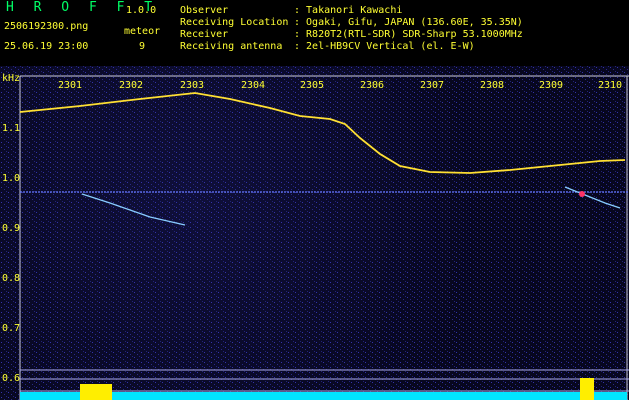 The height and width of the screenshot is (400, 629). Describe the element at coordinates (142, 31) in the screenshot. I see `meteor-label: meteor` at that location.